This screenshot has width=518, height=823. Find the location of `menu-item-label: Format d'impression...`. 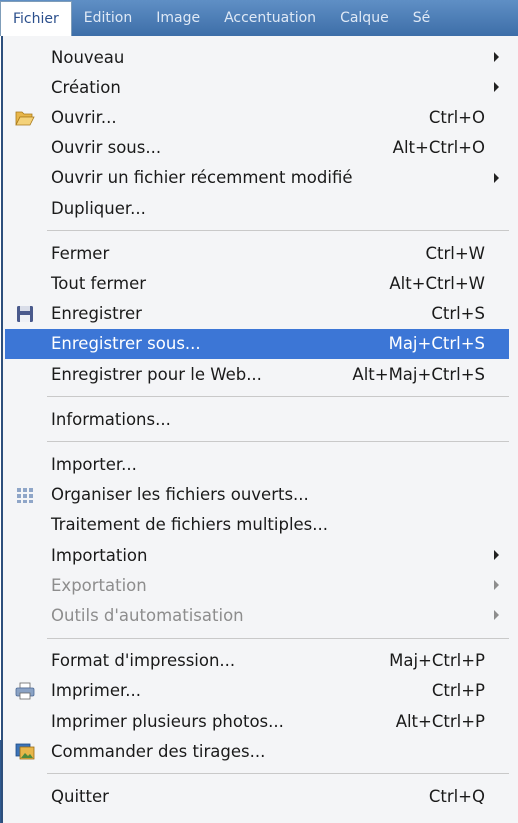

menu-item-label: Format d'impression... is located at coordinates (143, 661).